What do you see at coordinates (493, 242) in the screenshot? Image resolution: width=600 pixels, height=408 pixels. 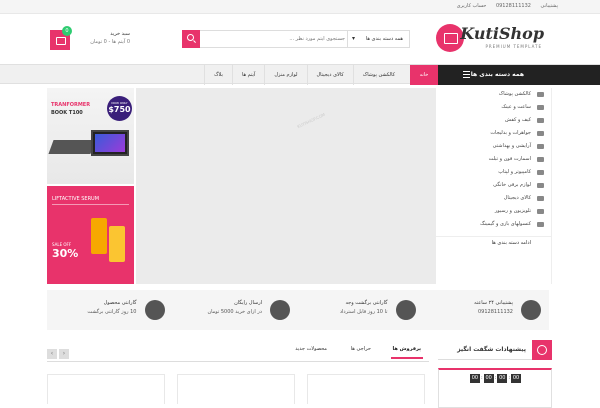 I see `more-categories-link: ادامه دسته بندی ها` at bounding box center [493, 242].